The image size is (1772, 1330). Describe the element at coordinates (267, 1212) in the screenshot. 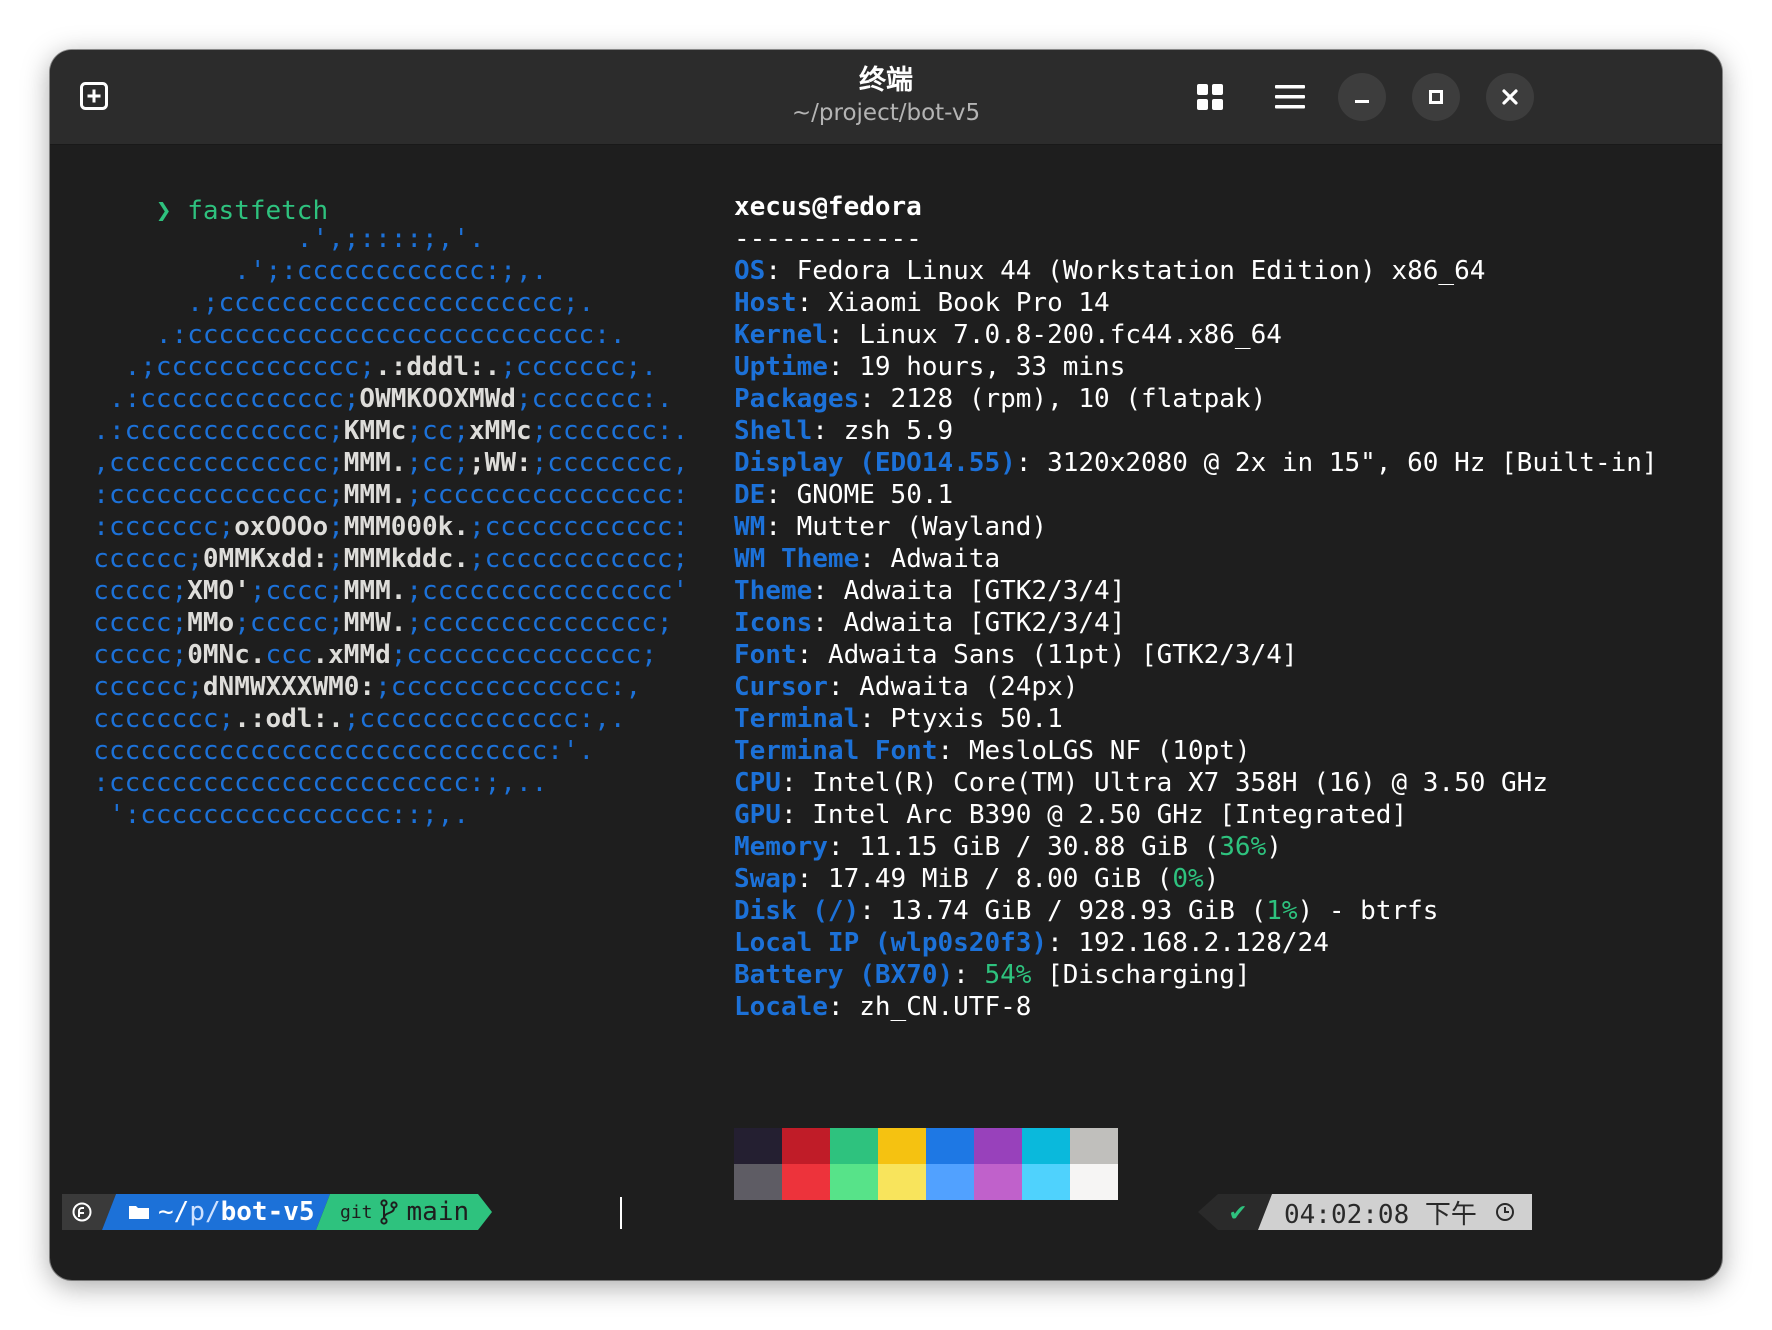

I see `path-name: bot-v5` at that location.